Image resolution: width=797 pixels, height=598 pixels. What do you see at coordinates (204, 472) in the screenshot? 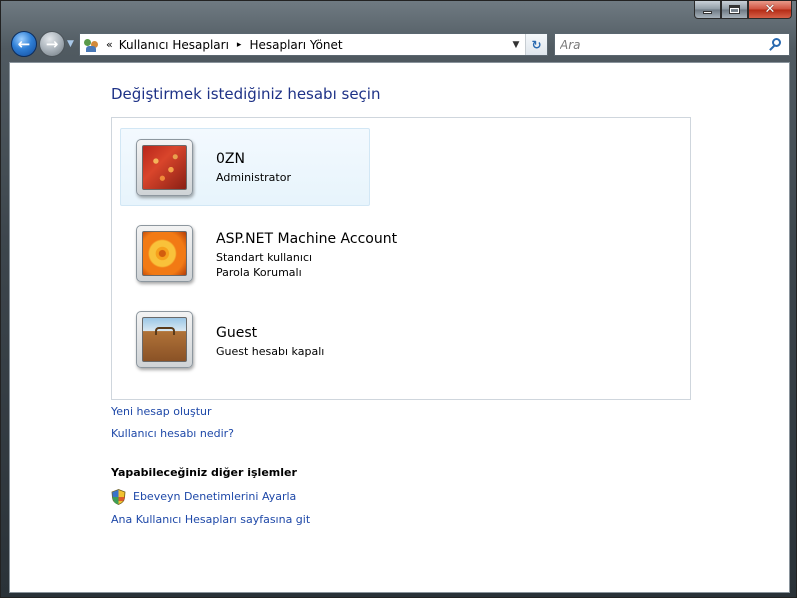
I see `other-tasks-heading: Yapabileceğiniz diğer işlemler` at bounding box center [204, 472].